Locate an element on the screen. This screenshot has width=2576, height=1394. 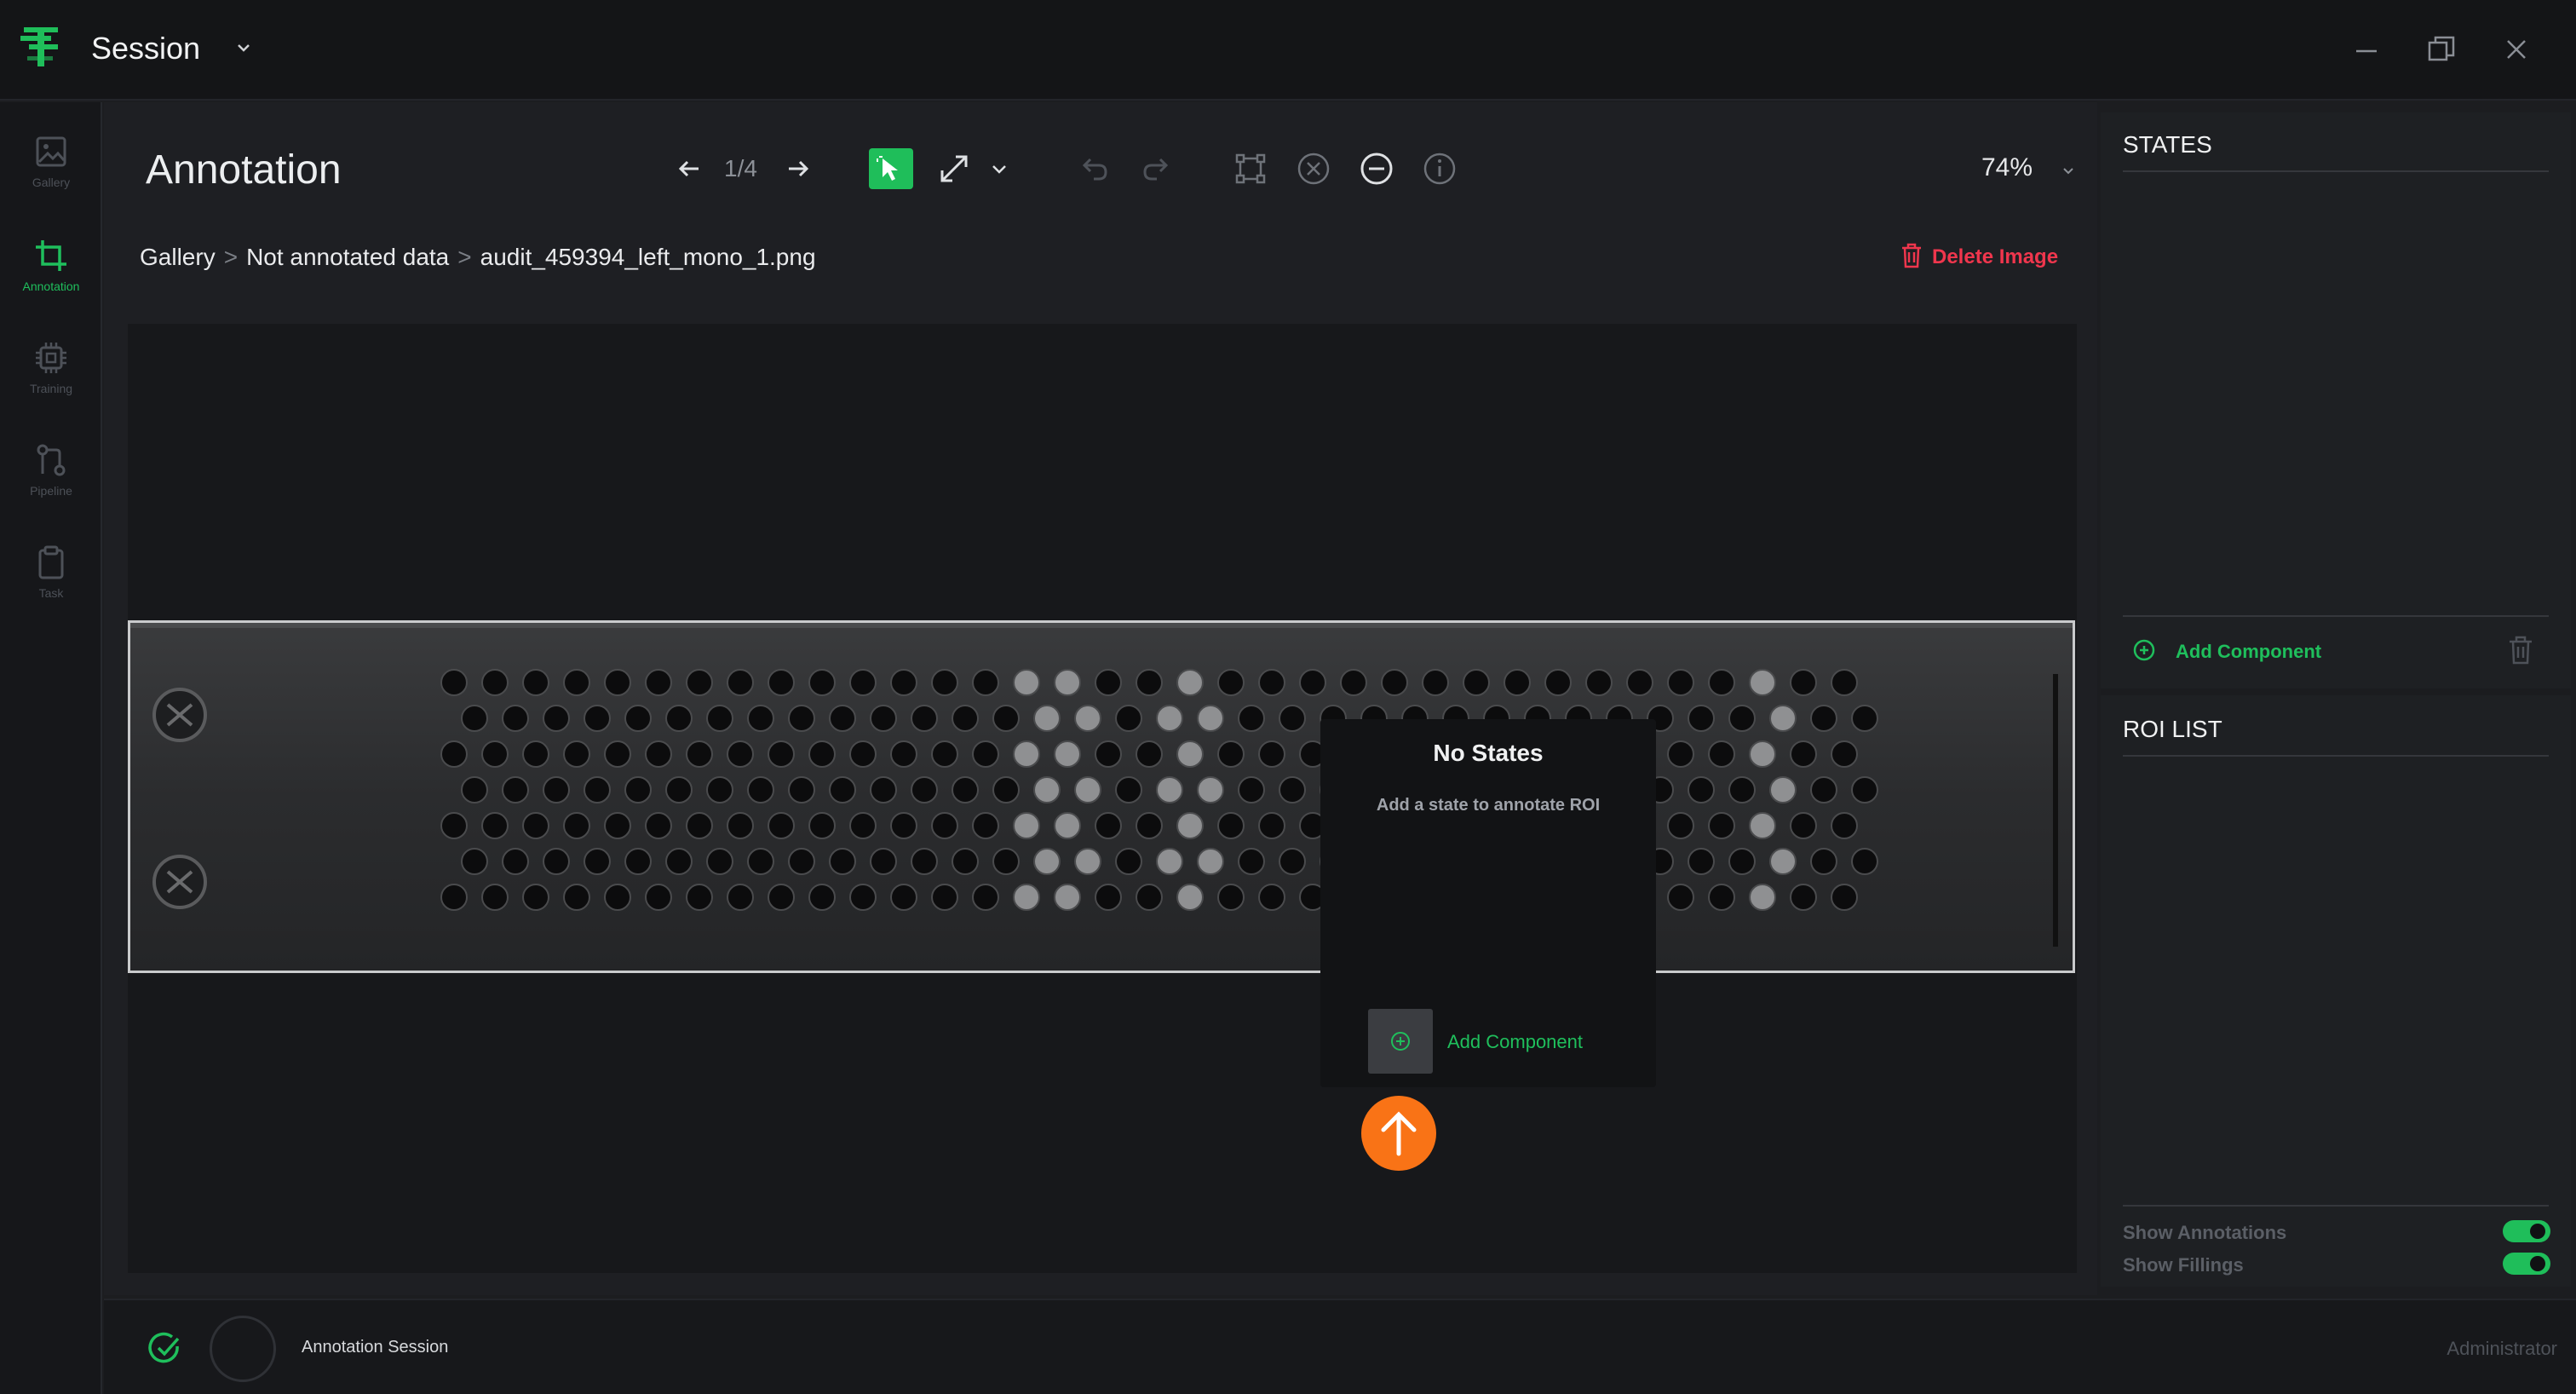
minimize-icon is located at coordinates (2366, 49).